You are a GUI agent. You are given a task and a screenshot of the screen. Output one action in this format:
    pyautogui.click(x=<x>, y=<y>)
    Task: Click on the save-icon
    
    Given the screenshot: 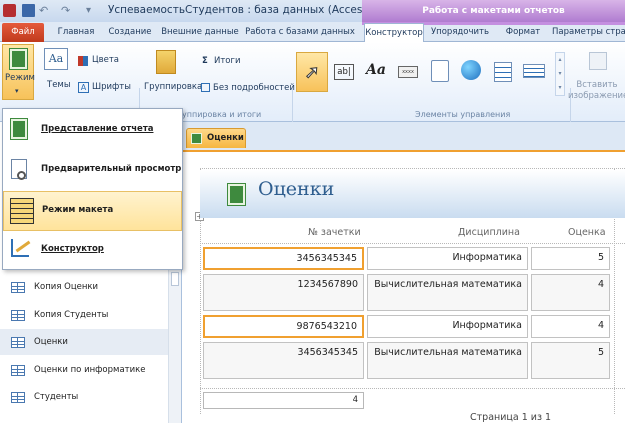 What is the action you would take?
    pyautogui.click(x=28, y=10)
    